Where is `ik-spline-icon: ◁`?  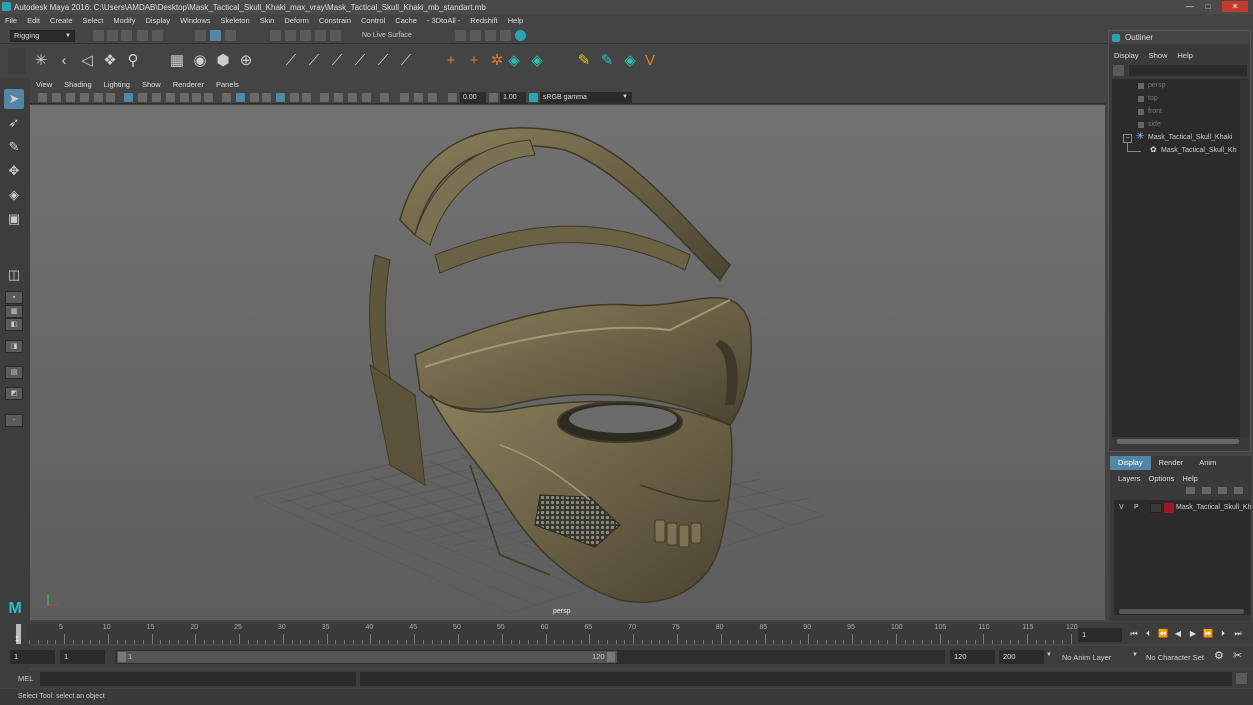 ik-spline-icon: ◁ is located at coordinates (87, 61).